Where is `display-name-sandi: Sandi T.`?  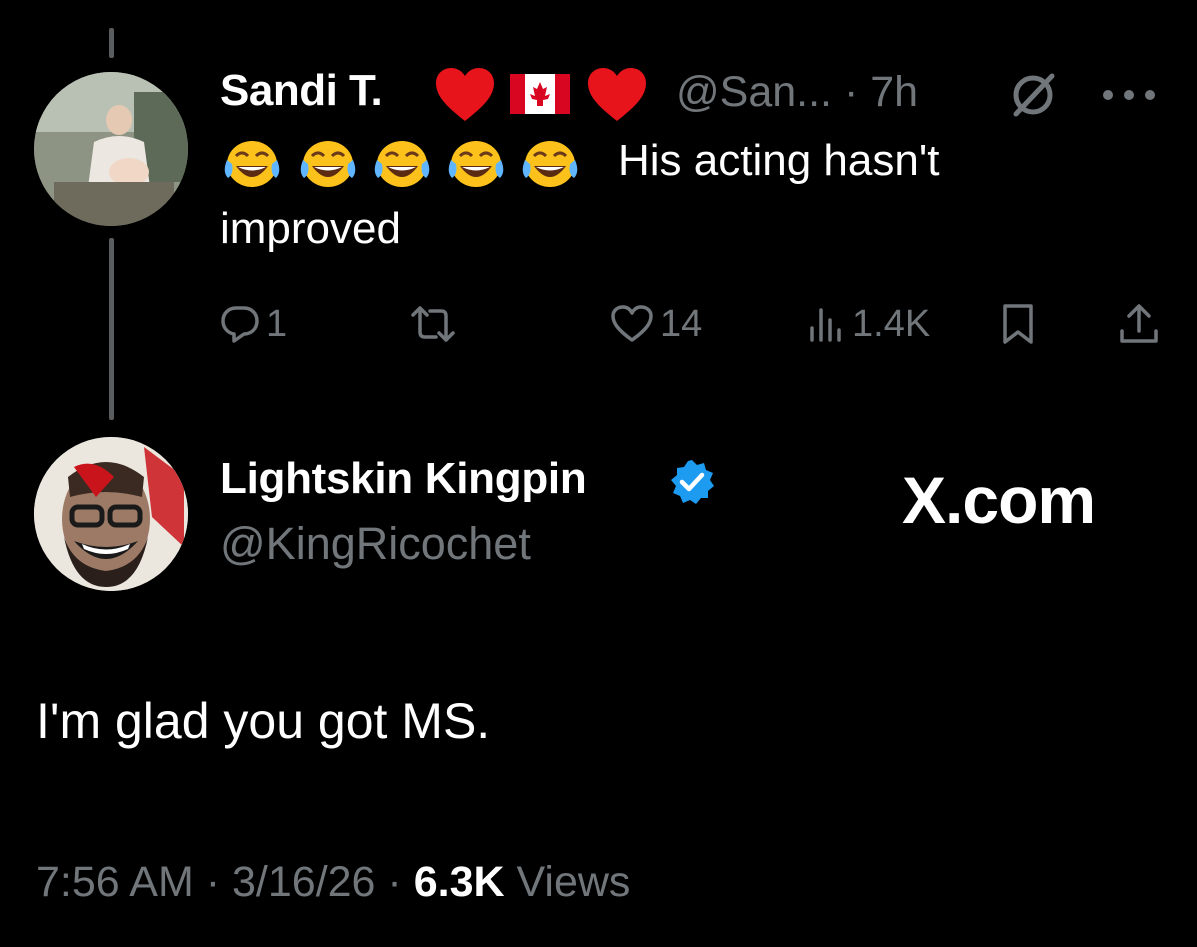
display-name-sandi: Sandi T. is located at coordinates (301, 91).